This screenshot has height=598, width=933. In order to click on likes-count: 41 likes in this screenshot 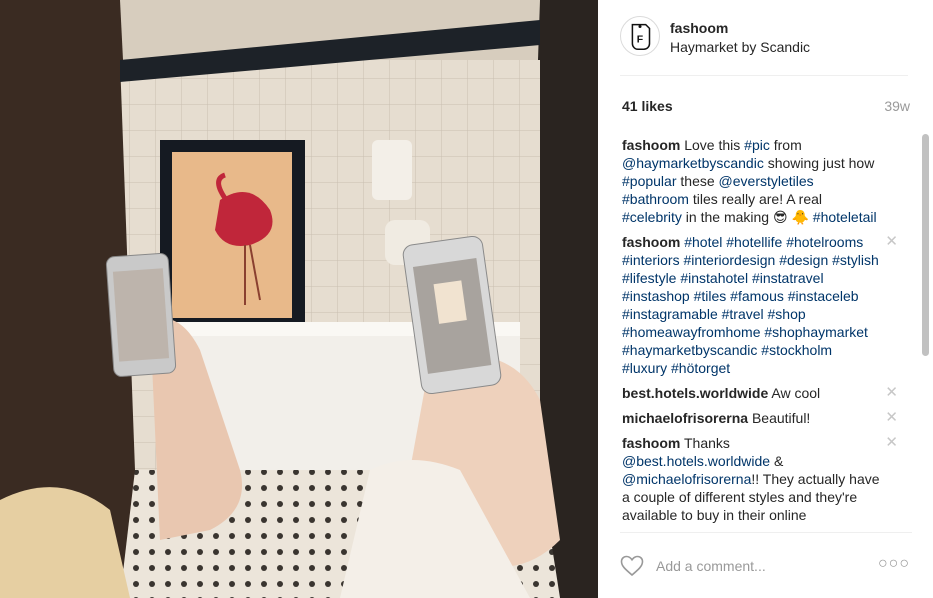, I will do `click(647, 106)`.